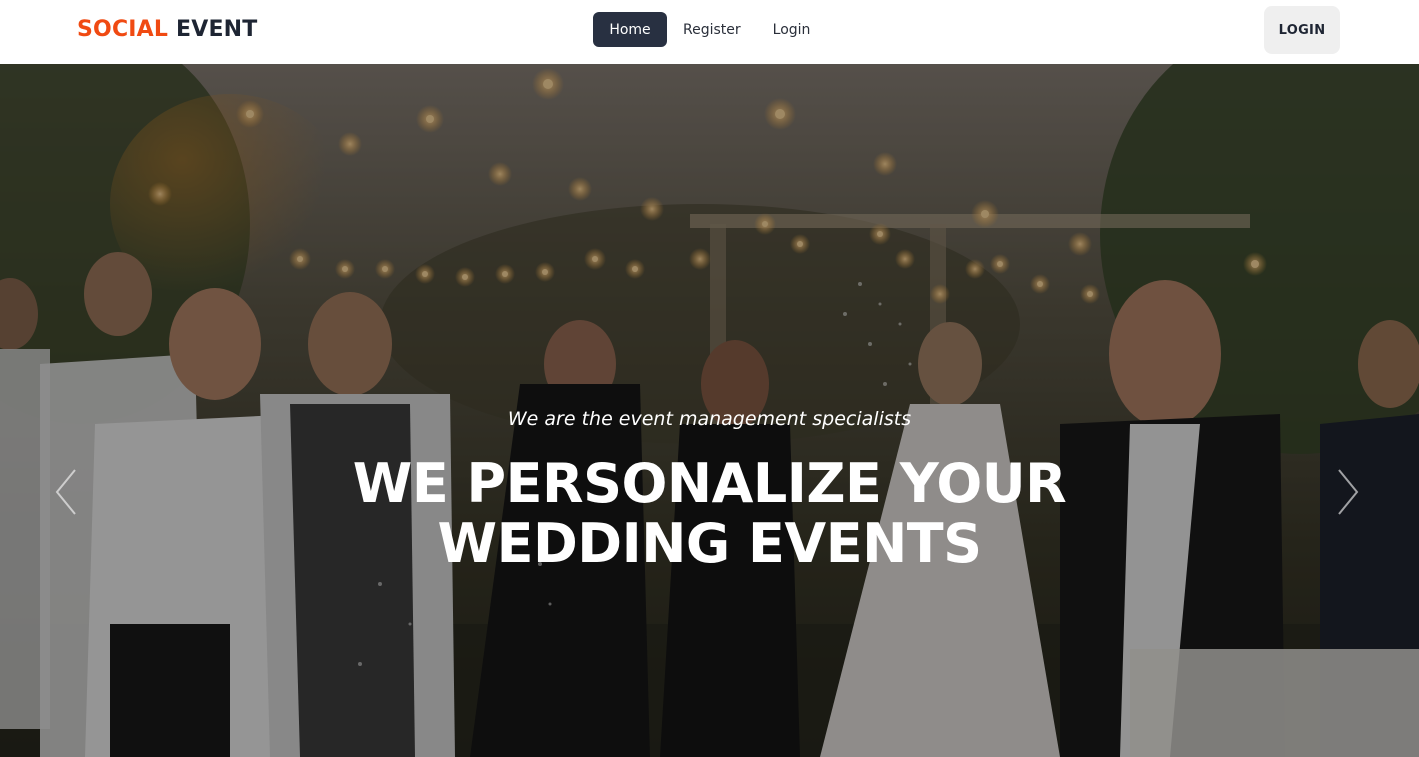  I want to click on carousel-prev-button, so click(66, 492).